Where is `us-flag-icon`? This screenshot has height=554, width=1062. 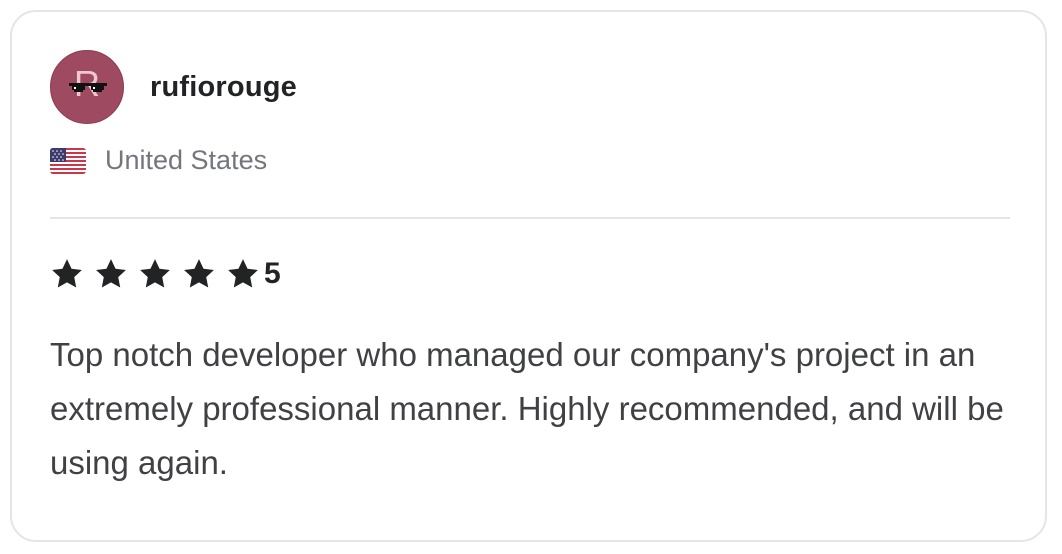
us-flag-icon is located at coordinates (68, 160).